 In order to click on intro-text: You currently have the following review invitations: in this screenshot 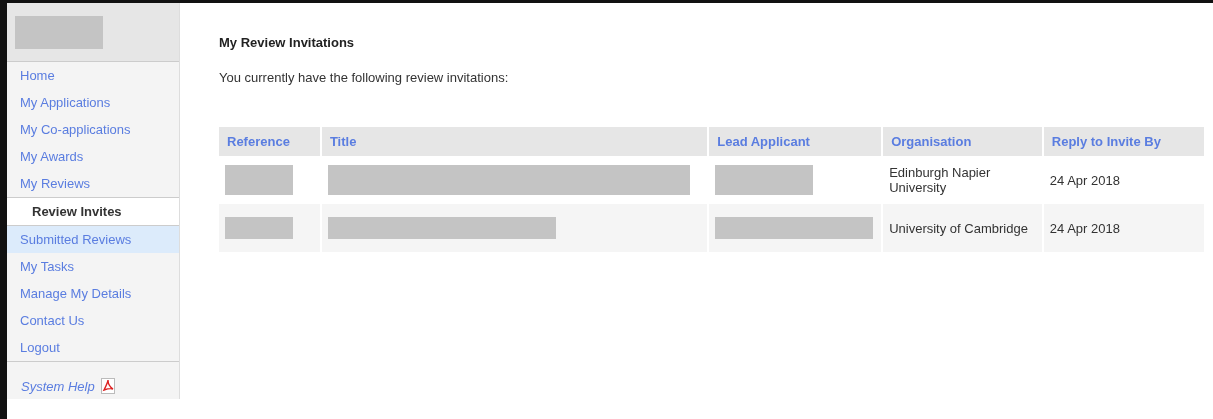, I will do `click(364, 77)`.